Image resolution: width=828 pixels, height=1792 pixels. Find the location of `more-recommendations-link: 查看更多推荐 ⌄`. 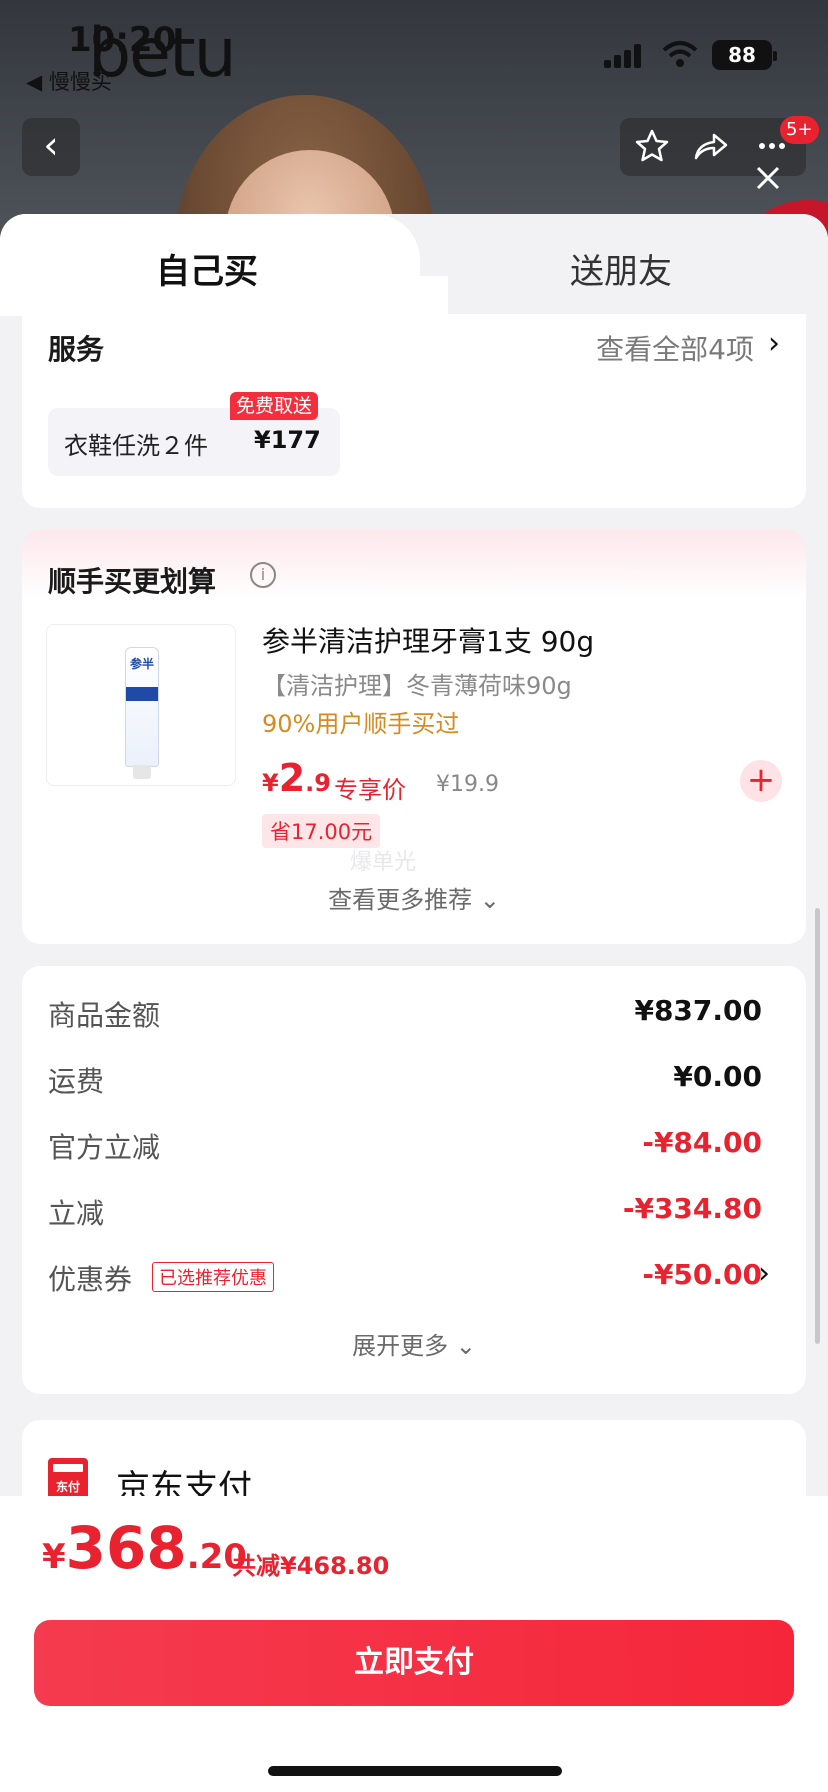

more-recommendations-link: 查看更多推荐 ⌄ is located at coordinates (414, 897).